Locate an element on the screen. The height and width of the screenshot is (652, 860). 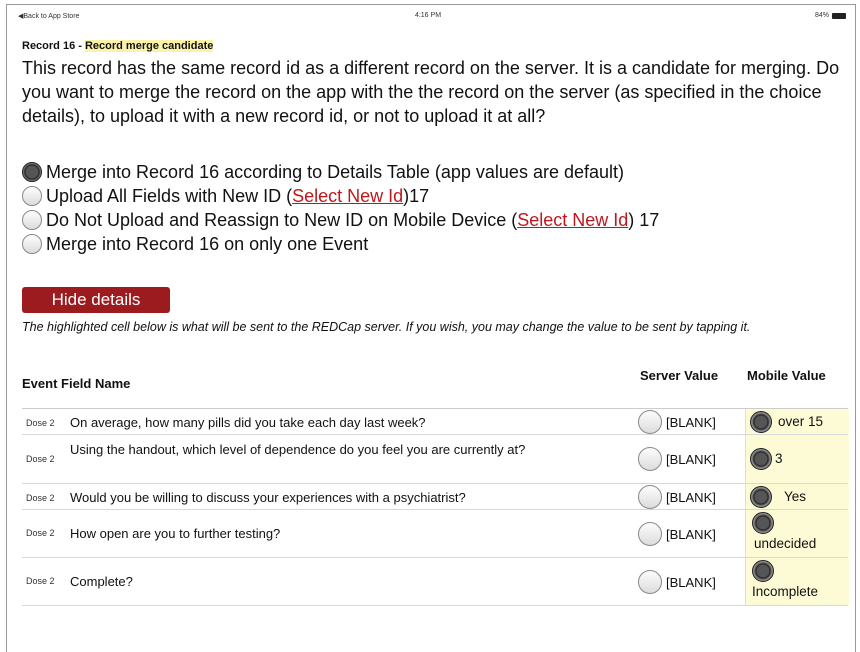
mobile-value-cell: 3 is located at coordinates (797, 459).